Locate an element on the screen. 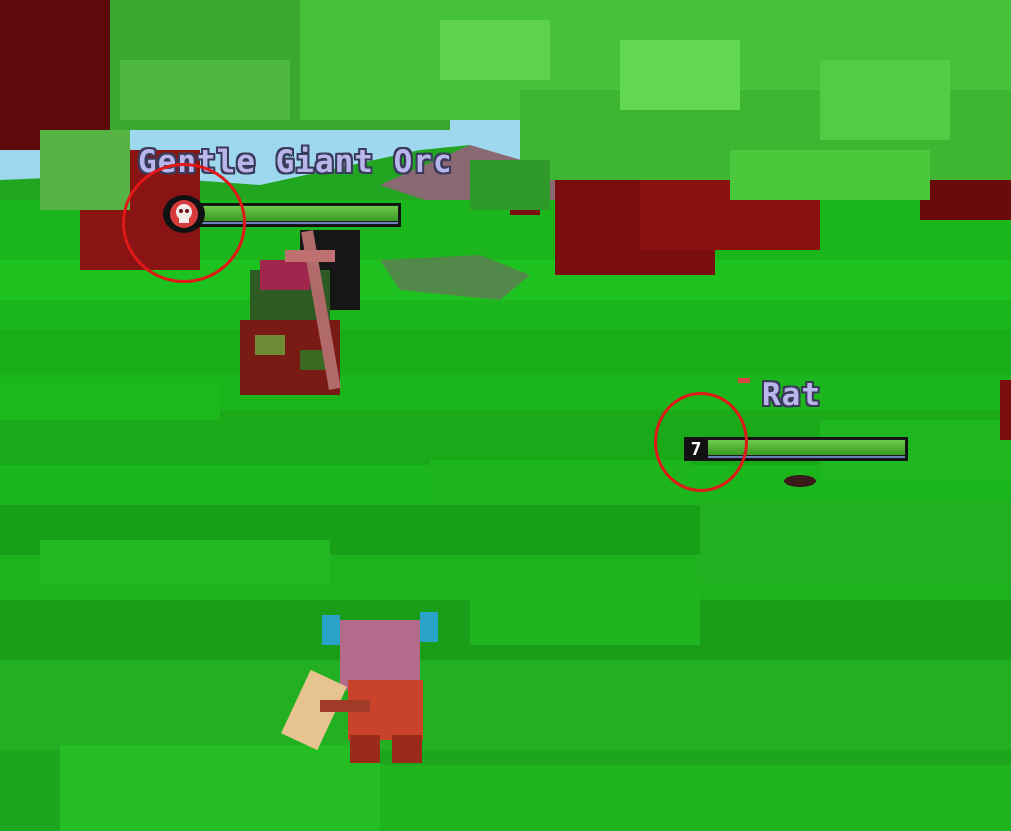 The height and width of the screenshot is (831, 1011). highlight-circle-skull is located at coordinates (184, 223).